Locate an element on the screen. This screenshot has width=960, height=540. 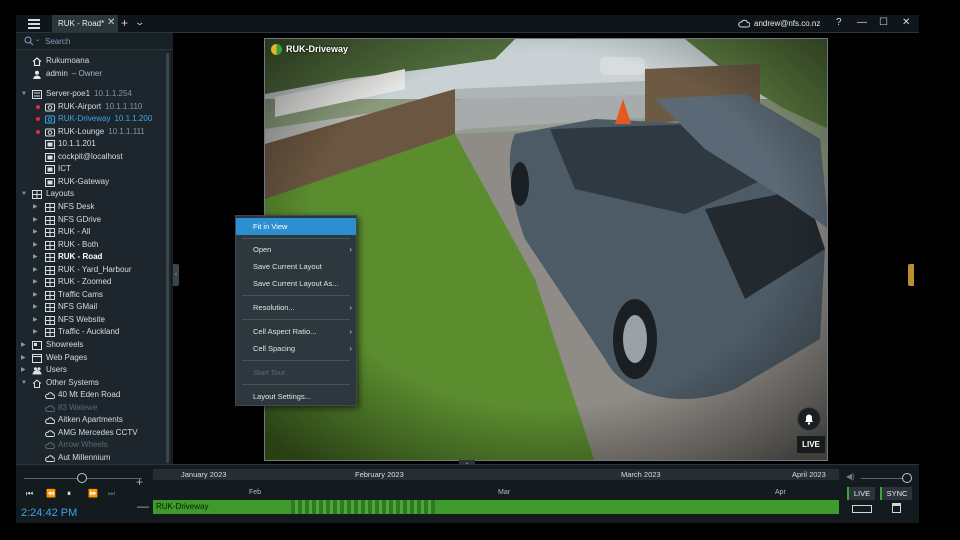
tree-camera-lounge: RUK-Lounge 10.1.1.111 is located at coordinates (92, 132).